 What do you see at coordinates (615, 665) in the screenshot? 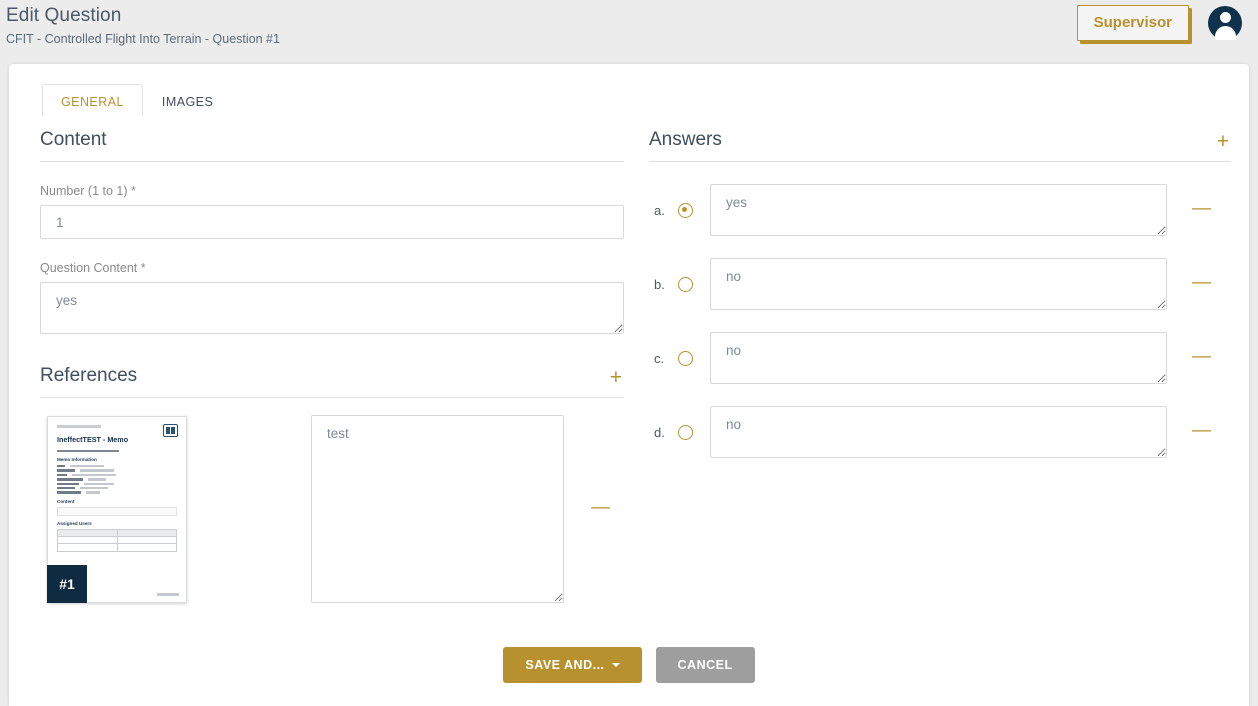
I see `chevron-down-icon` at bounding box center [615, 665].